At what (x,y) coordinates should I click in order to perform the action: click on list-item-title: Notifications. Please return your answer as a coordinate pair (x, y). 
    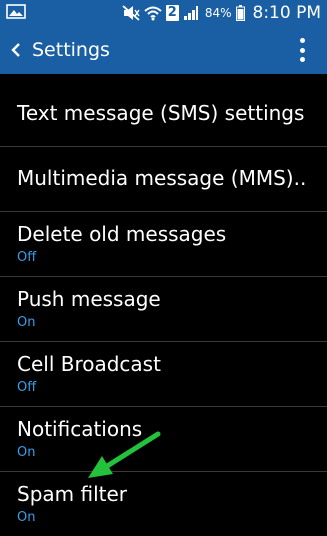
    Looking at the image, I should click on (80, 429).